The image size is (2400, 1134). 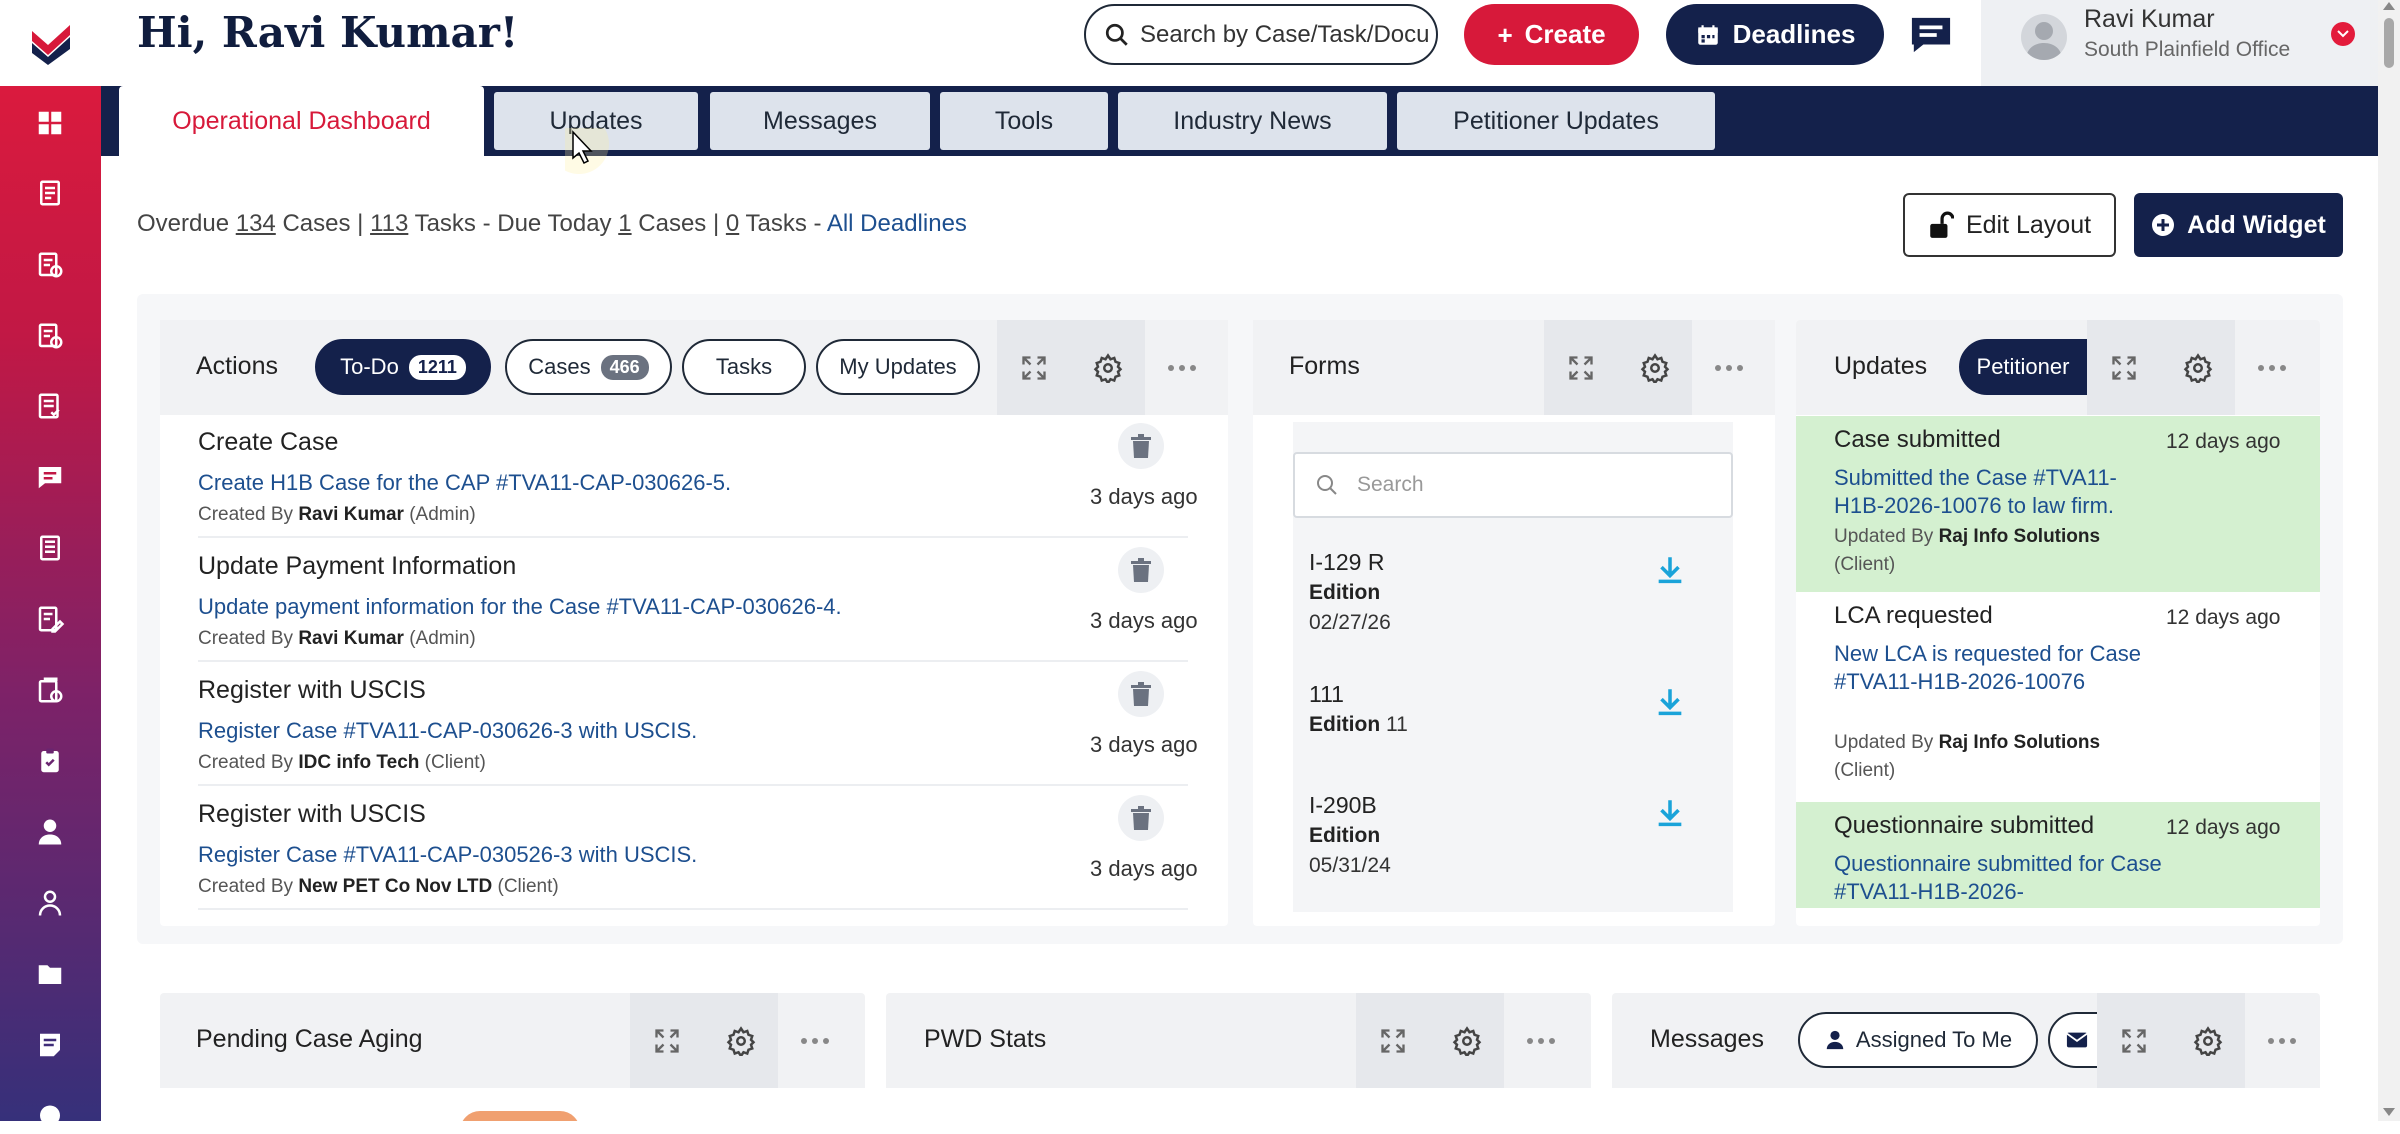 What do you see at coordinates (1513, 595) in the screenshot?
I see `form-item: I-129 R Edition 02/27/26` at bounding box center [1513, 595].